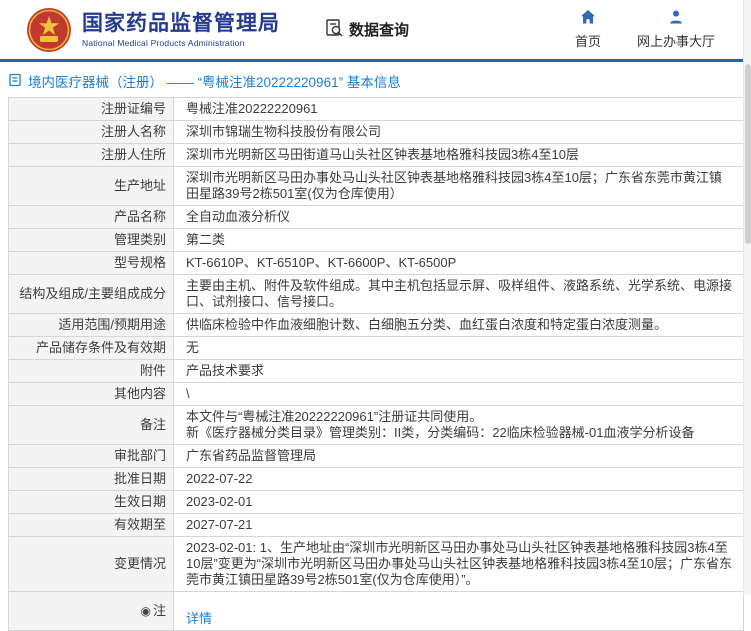 The image size is (751, 631). Describe the element at coordinates (91, 564) in the screenshot. I see `row-label: 变更情况` at that location.